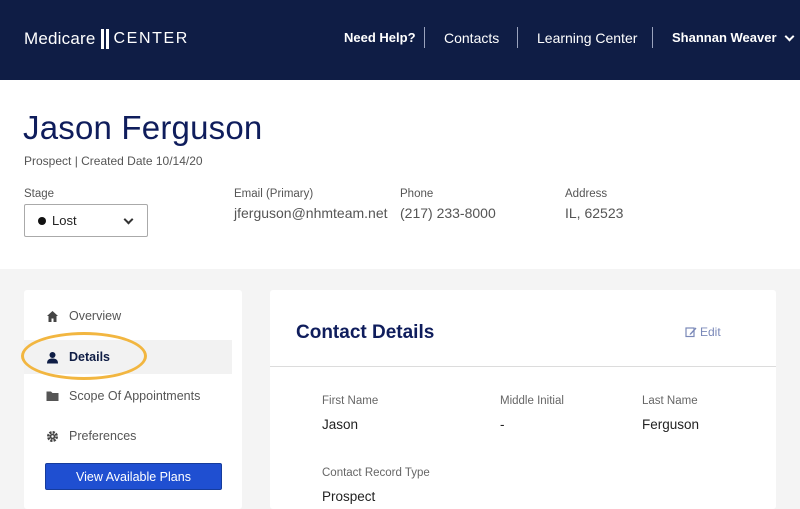 The height and width of the screenshot is (509, 800). Describe the element at coordinates (724, 37) in the screenshot. I see `user-name: Shannan Weaver` at that location.